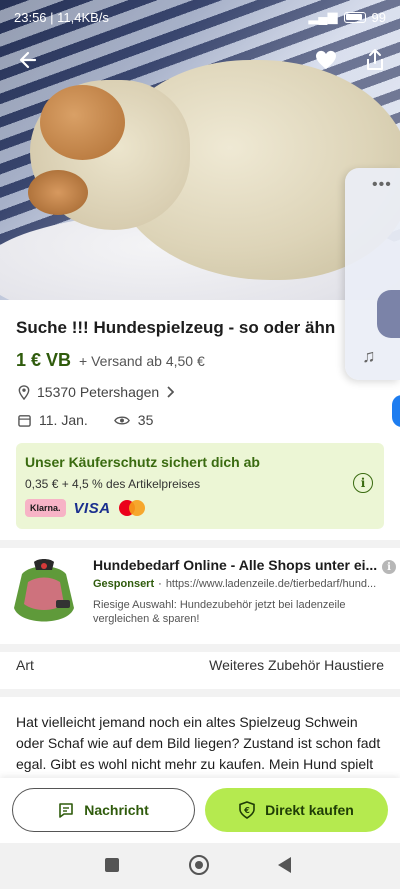 The height and width of the screenshot is (889, 400). Describe the element at coordinates (176, 327) in the screenshot. I see `listing-title: Suche !!! Hundespielzeug - so oder ähn` at that location.